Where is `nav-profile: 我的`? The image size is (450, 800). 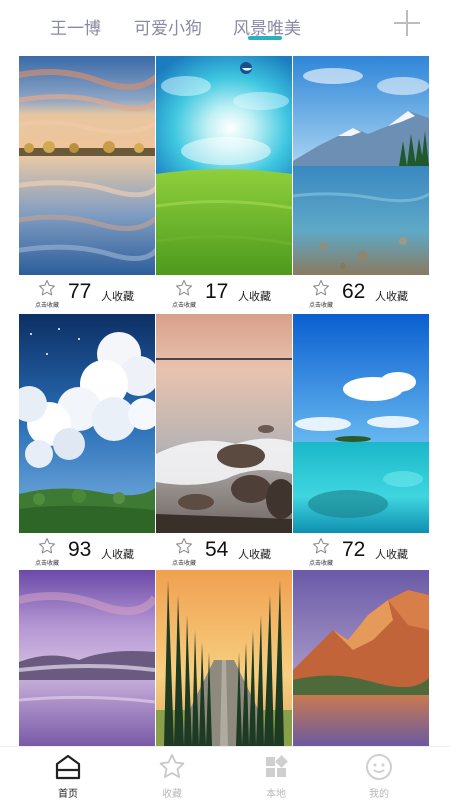 nav-profile: 我的 is located at coordinates (379, 776).